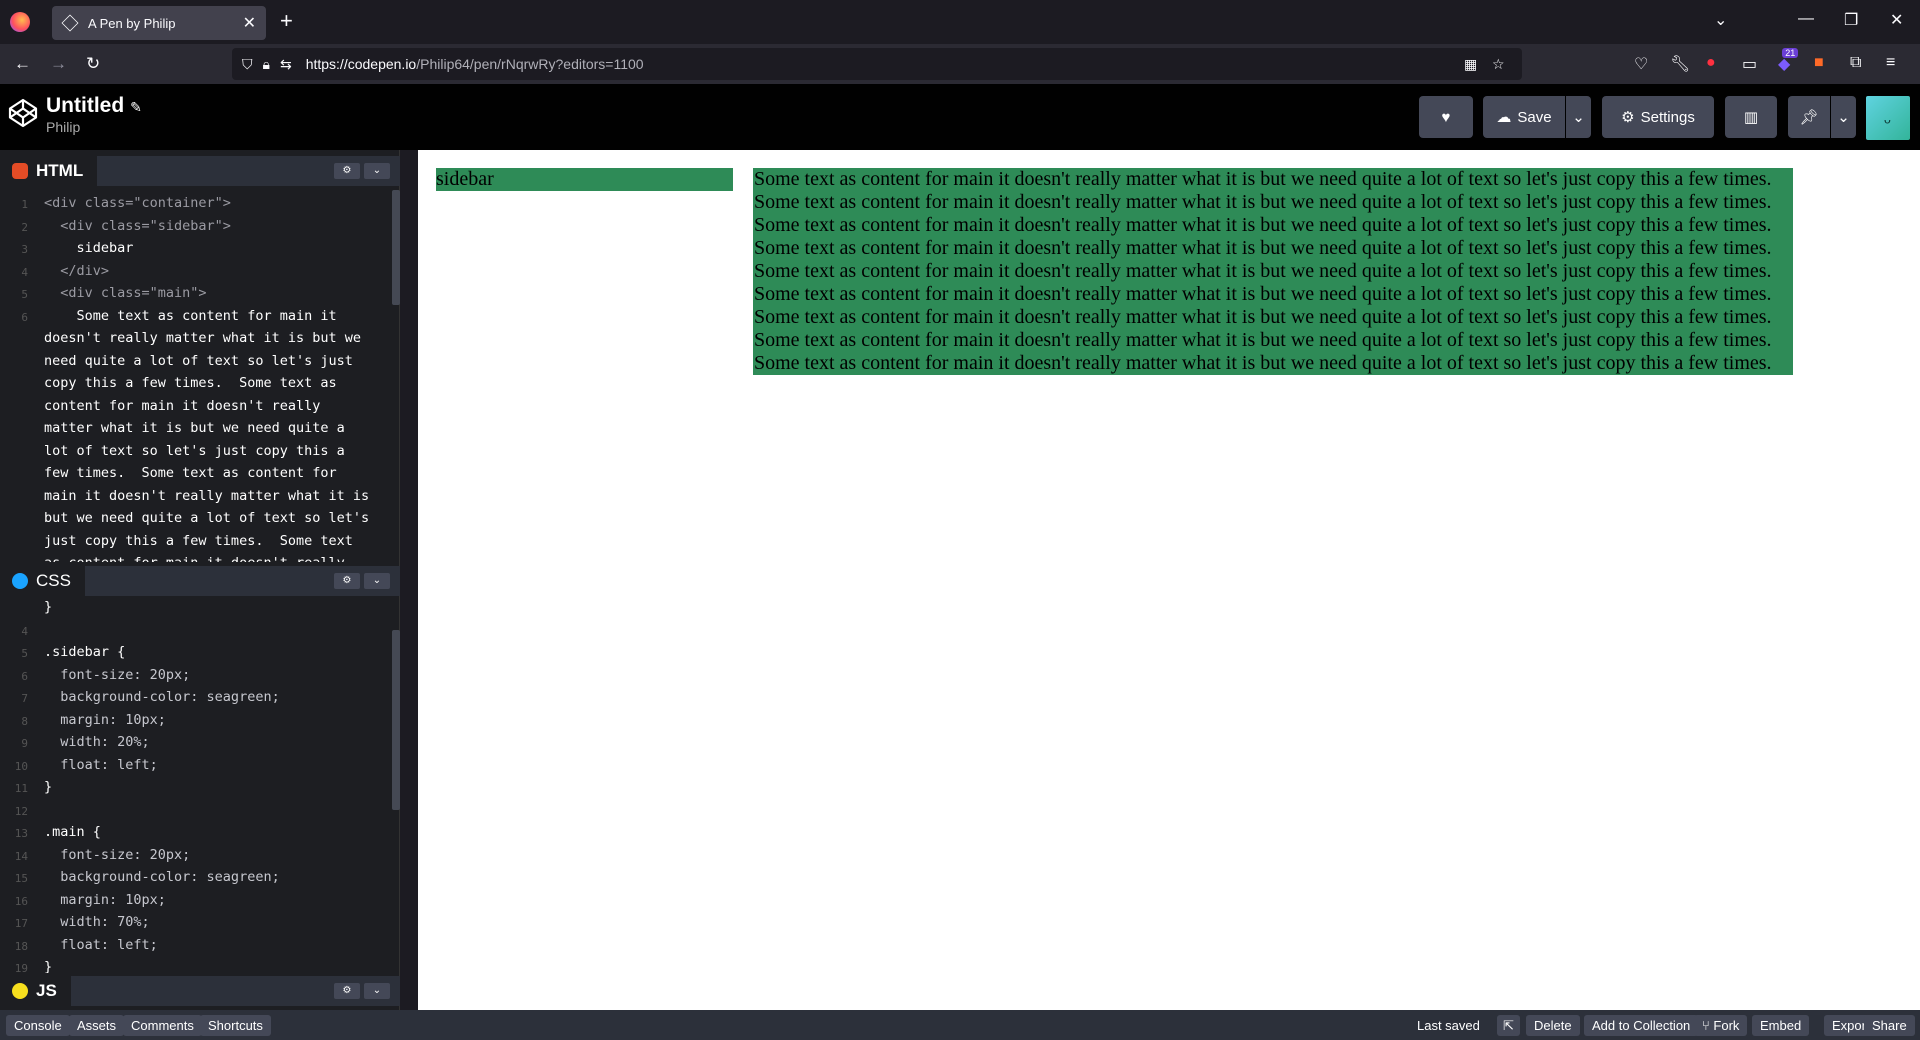 The width and height of the screenshot is (1920, 1040). Describe the element at coordinates (1819, 63) in the screenshot. I see `extension-orange-icon: ■` at that location.